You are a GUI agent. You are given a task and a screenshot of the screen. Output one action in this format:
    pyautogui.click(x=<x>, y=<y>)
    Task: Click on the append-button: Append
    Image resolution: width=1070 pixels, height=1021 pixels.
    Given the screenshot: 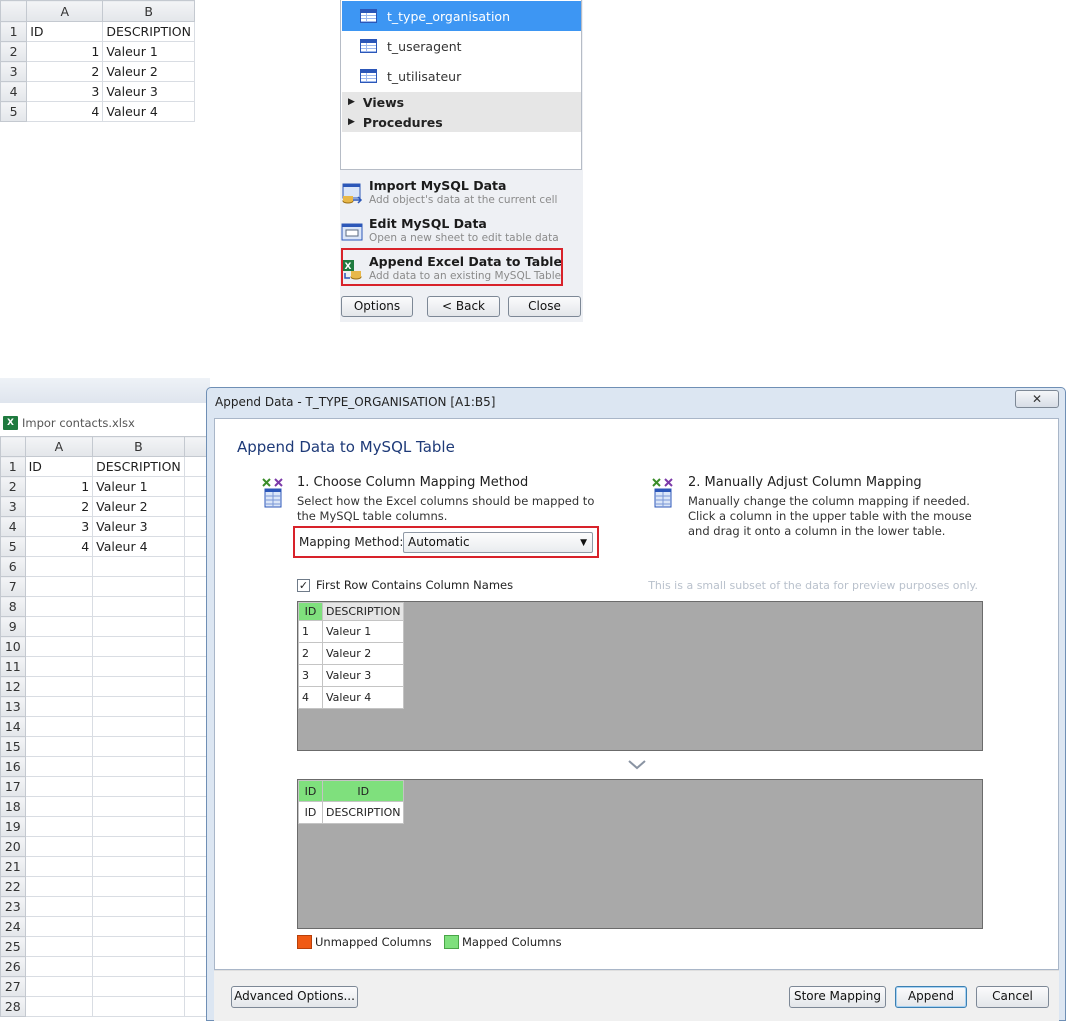 What is the action you would take?
    pyautogui.click(x=931, y=997)
    